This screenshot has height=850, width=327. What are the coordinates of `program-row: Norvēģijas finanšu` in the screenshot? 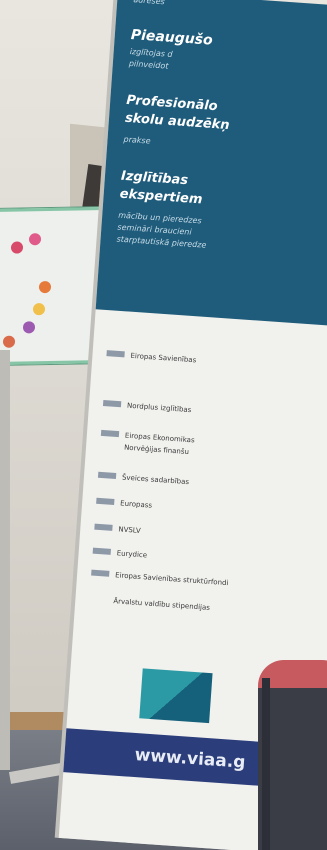 It's located at (145, 449).